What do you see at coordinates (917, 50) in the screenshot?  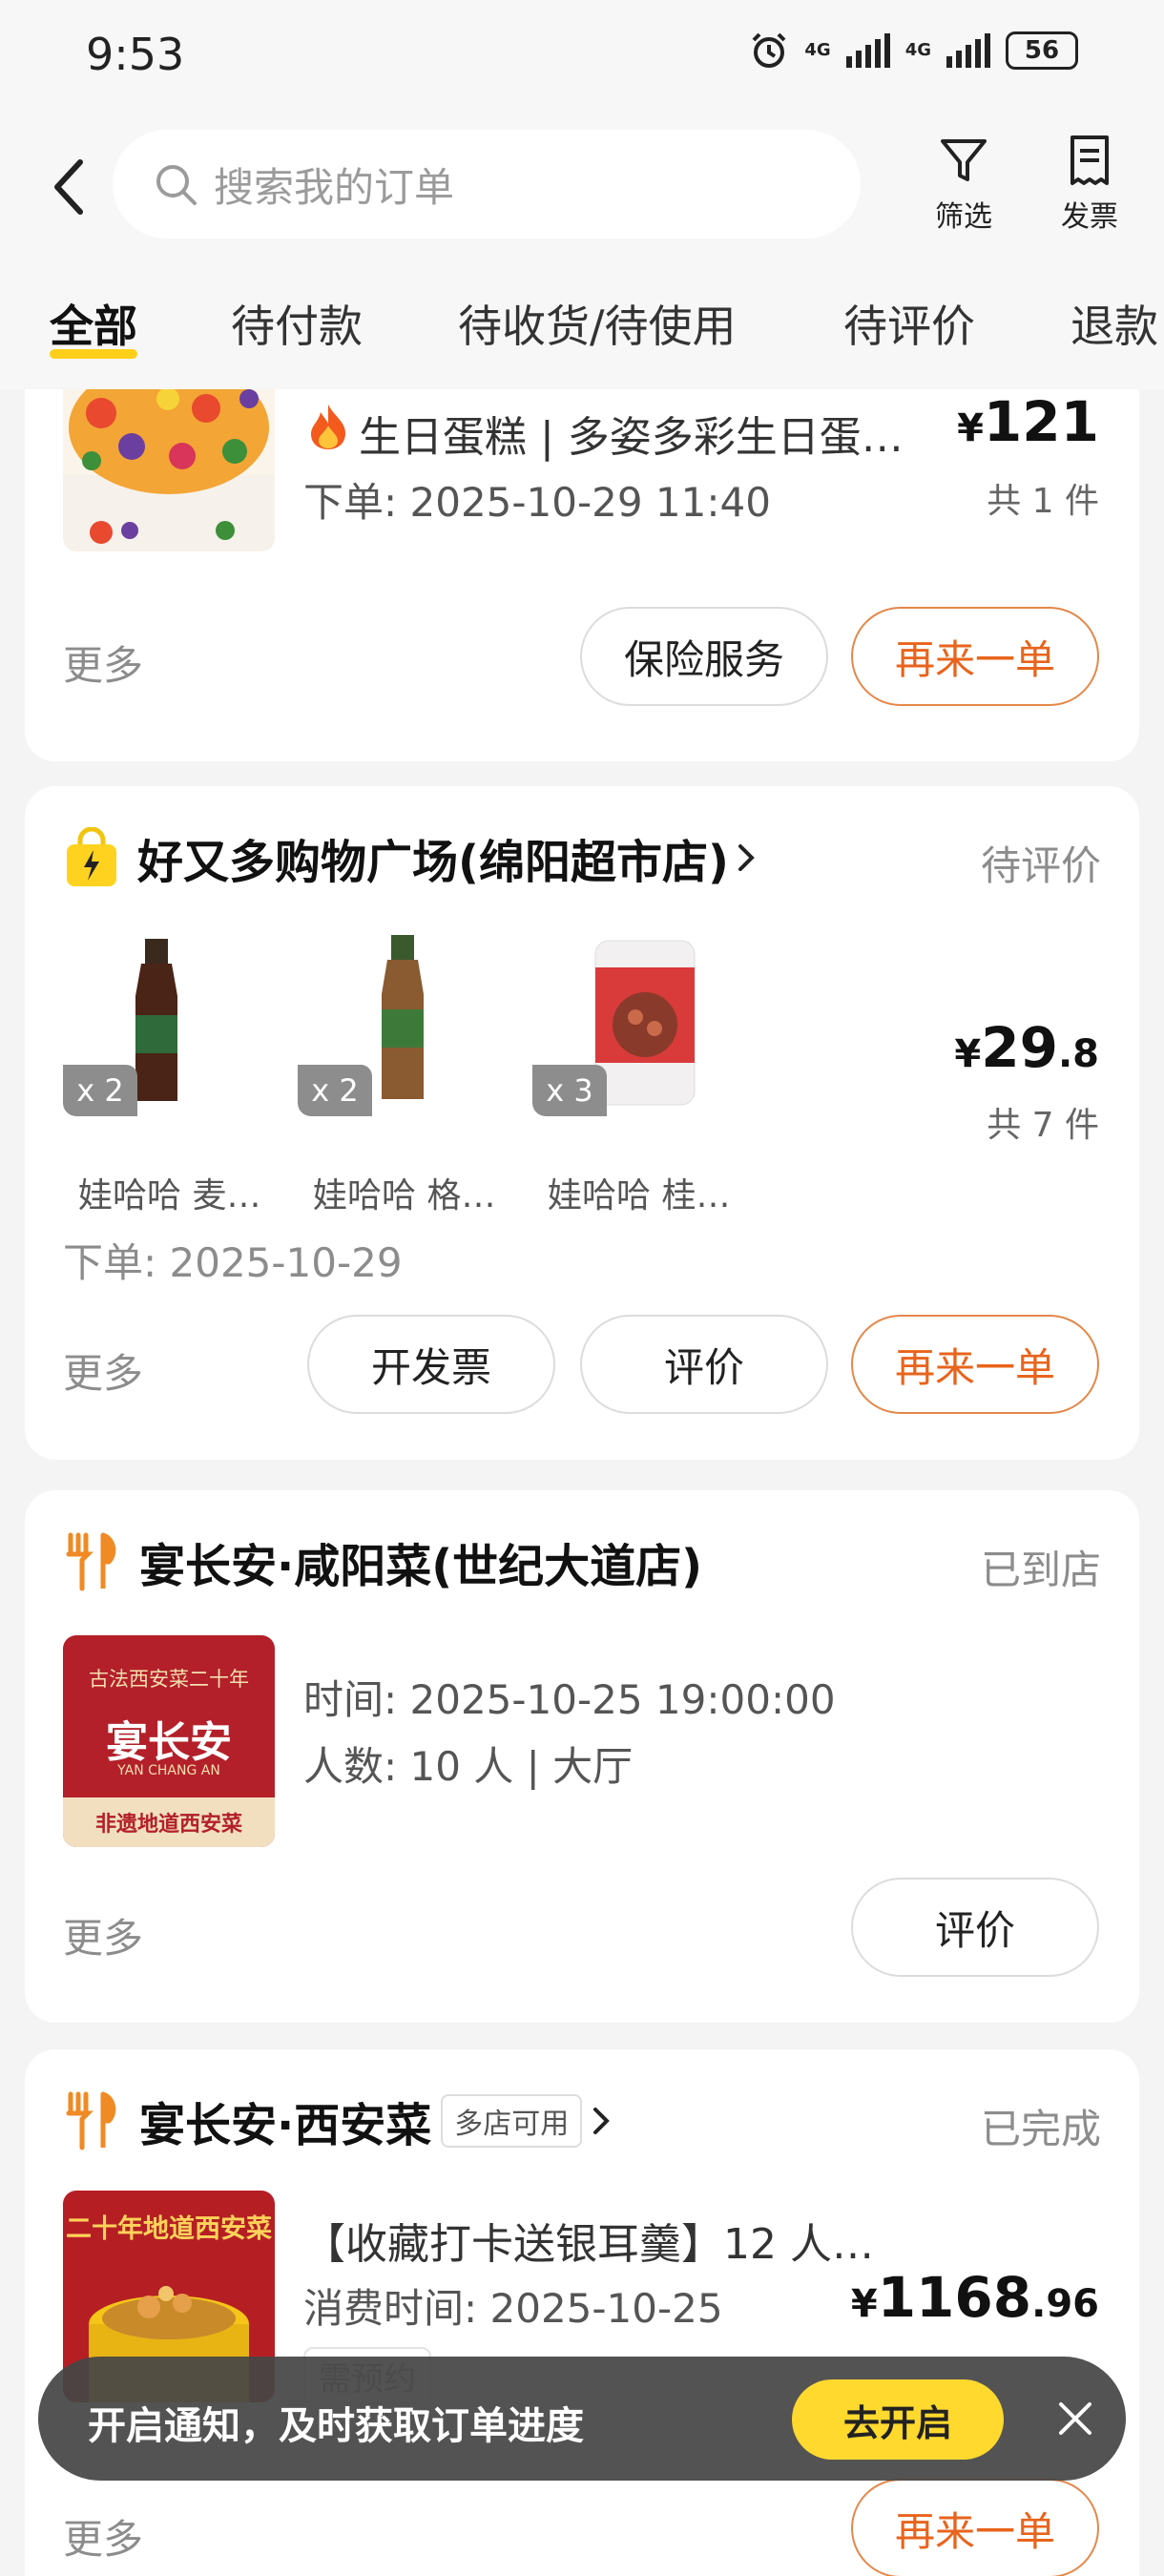 I see `network-type-2: 4G` at bounding box center [917, 50].